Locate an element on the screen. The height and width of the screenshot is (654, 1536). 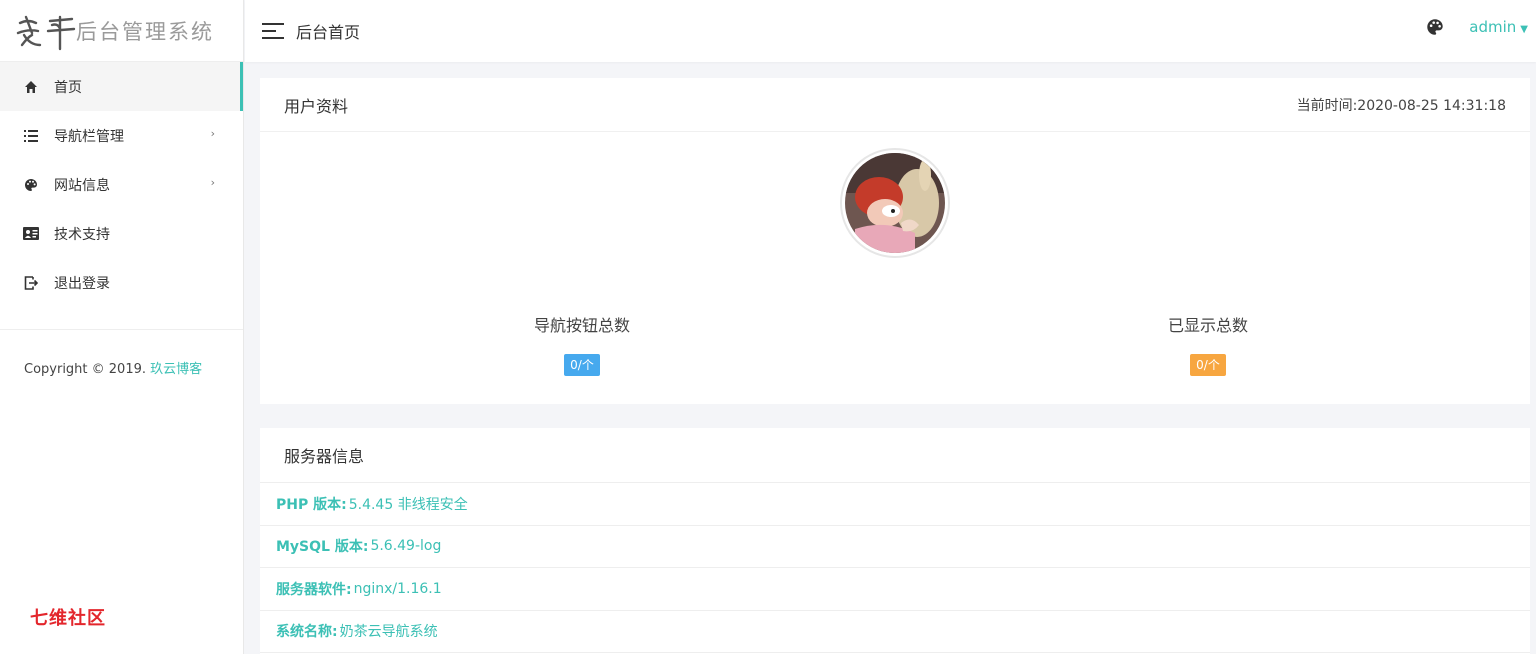
server-row-php: PHP 版本: 5.4.45 非线程安全 is located at coordinates (895, 504).